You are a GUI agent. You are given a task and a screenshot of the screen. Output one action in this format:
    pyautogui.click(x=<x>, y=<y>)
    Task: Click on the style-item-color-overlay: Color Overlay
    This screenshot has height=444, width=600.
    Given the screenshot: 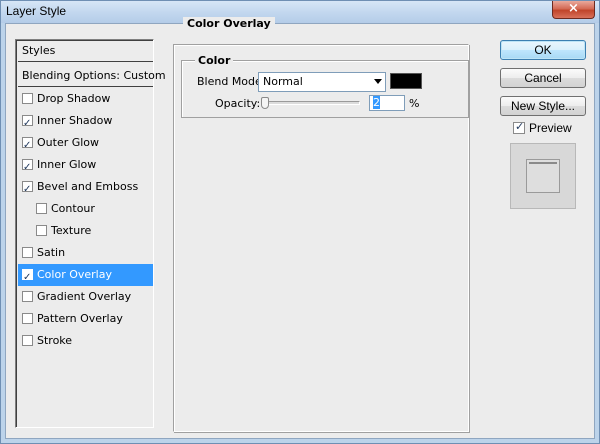 What is the action you would take?
    pyautogui.click(x=85, y=276)
    